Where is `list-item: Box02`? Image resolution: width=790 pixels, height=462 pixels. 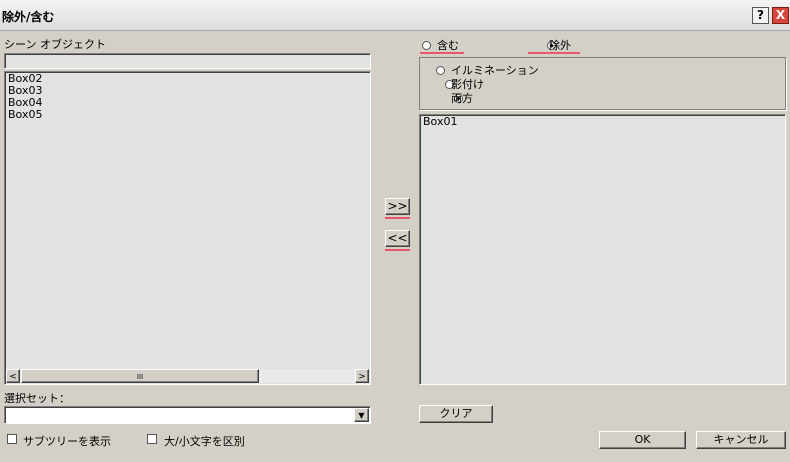 list-item: Box02 is located at coordinates (187, 79).